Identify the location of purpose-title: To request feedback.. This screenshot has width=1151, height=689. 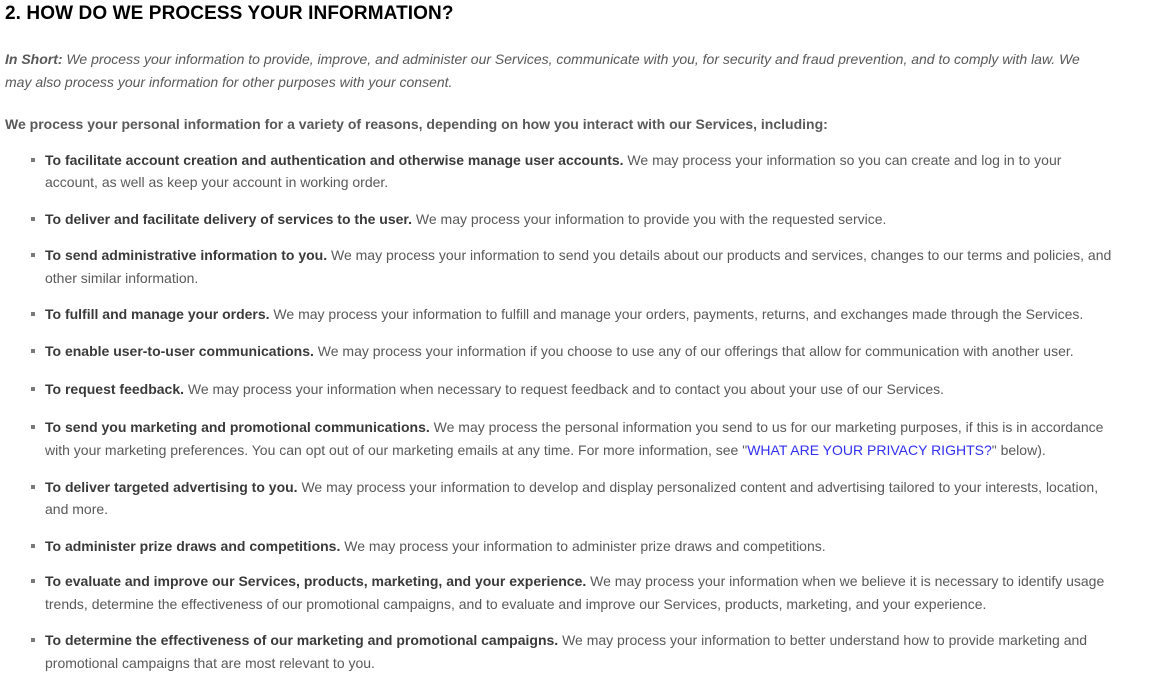
(115, 388).